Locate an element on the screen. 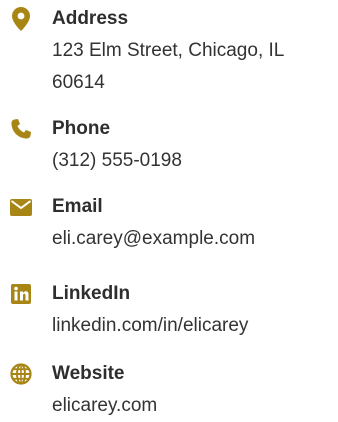 The image size is (338, 422). contact-item-email: Email eli.carey@example.com is located at coordinates (169, 223).